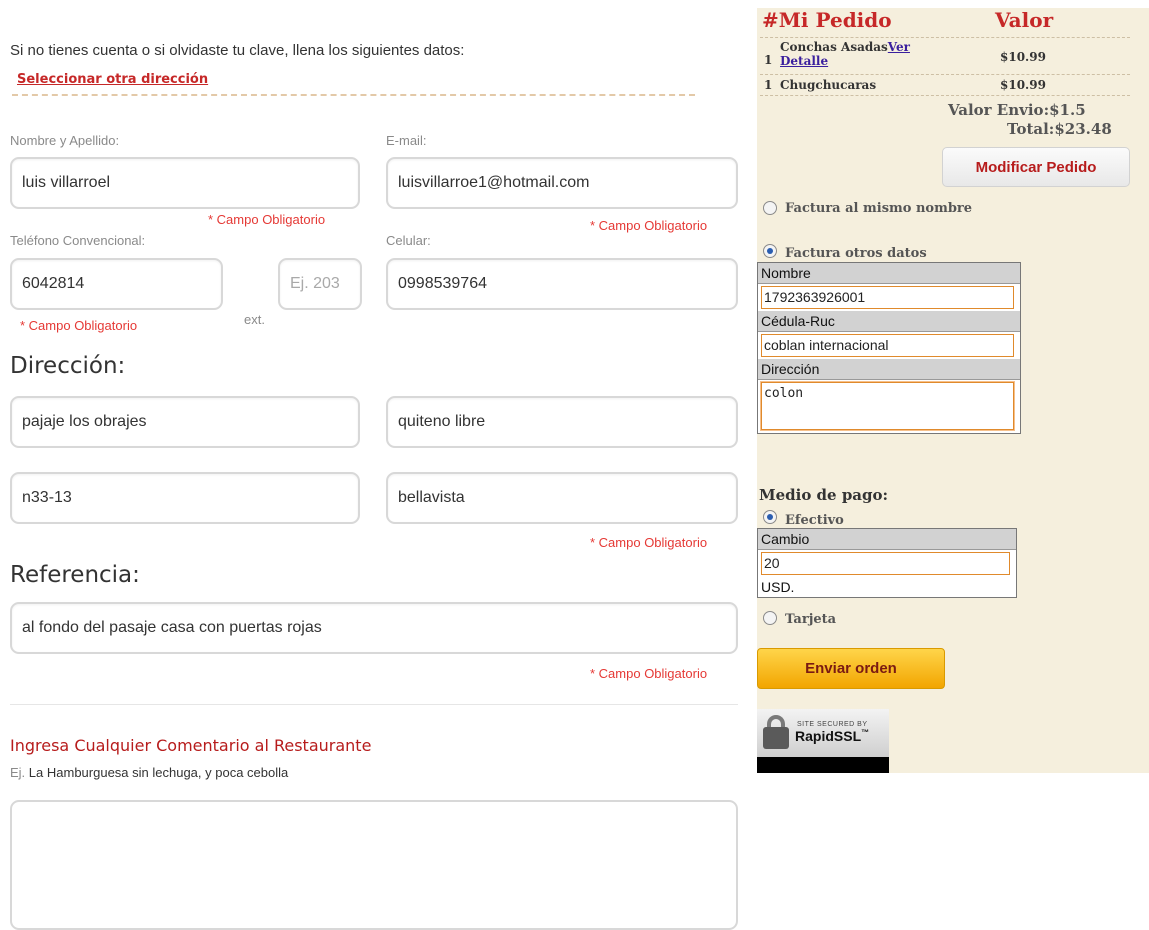  I want to click on payment-title: Medio de pago:, so click(824, 495).